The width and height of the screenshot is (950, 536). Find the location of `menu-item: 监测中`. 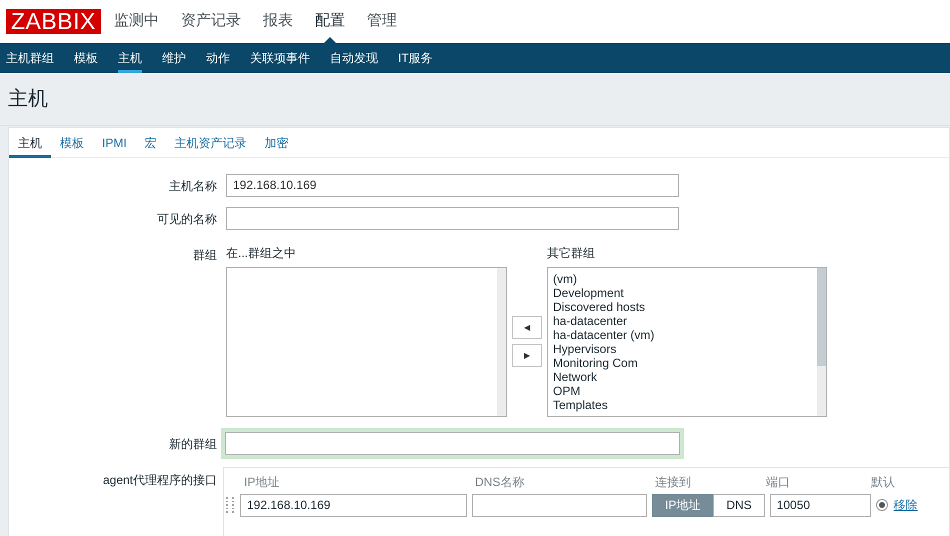

menu-item: 监测中 is located at coordinates (136, 21).